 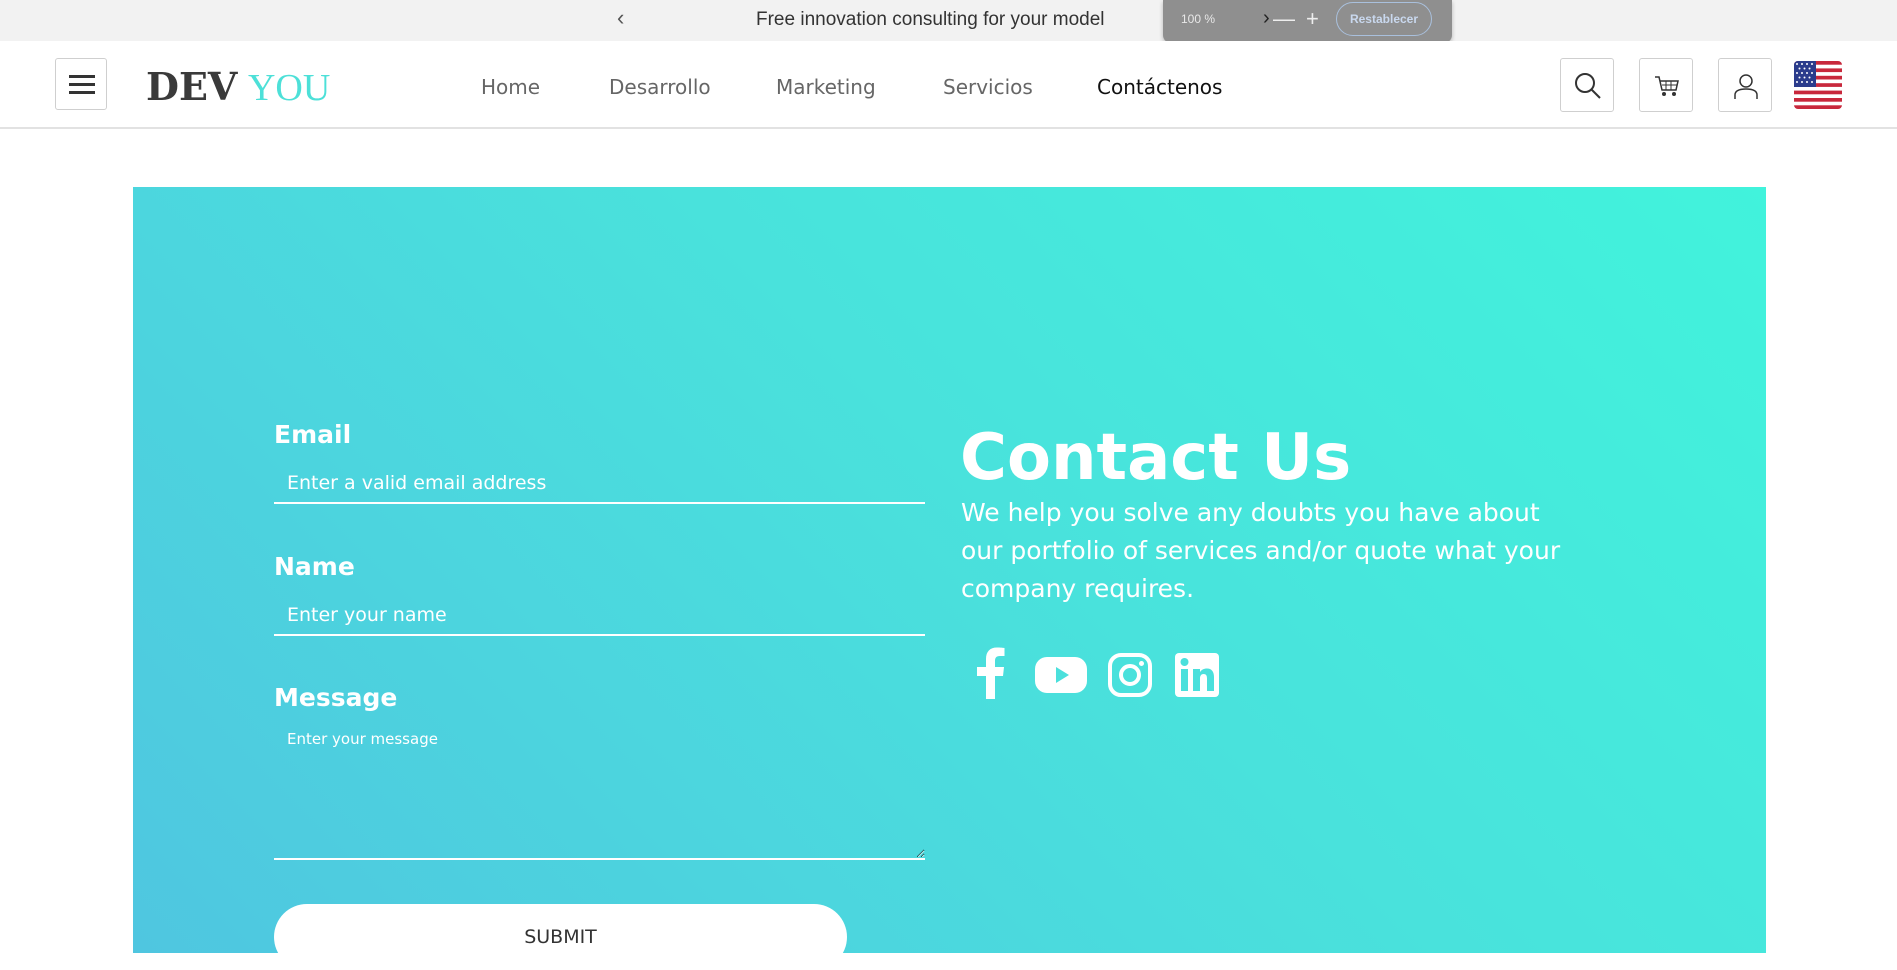 I want to click on chevron-right-icon: ›, so click(x=1266, y=18).